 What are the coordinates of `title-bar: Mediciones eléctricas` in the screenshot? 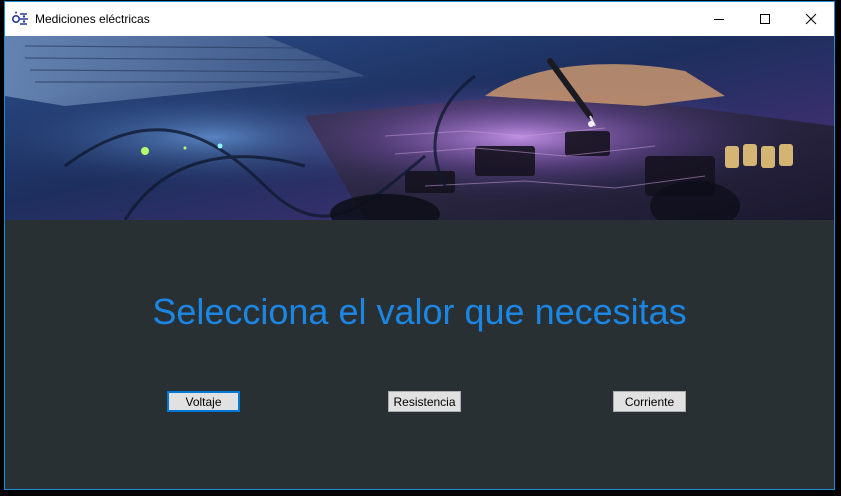 It's located at (419, 19).